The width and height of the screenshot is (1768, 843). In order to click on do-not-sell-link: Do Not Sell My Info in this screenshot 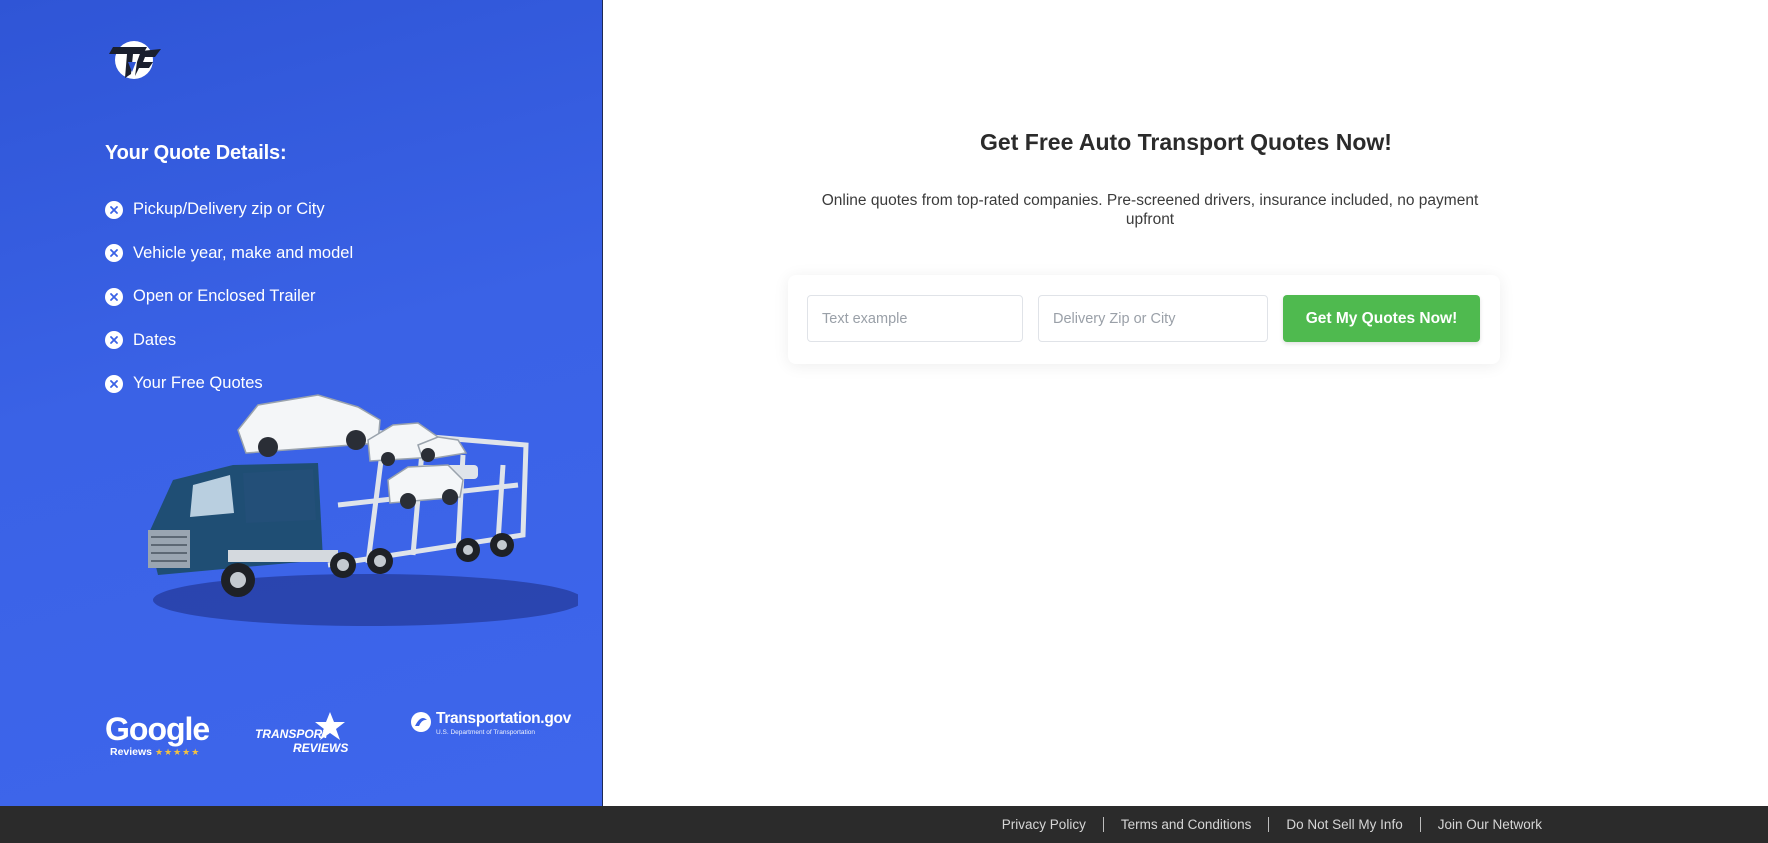, I will do `click(1344, 824)`.